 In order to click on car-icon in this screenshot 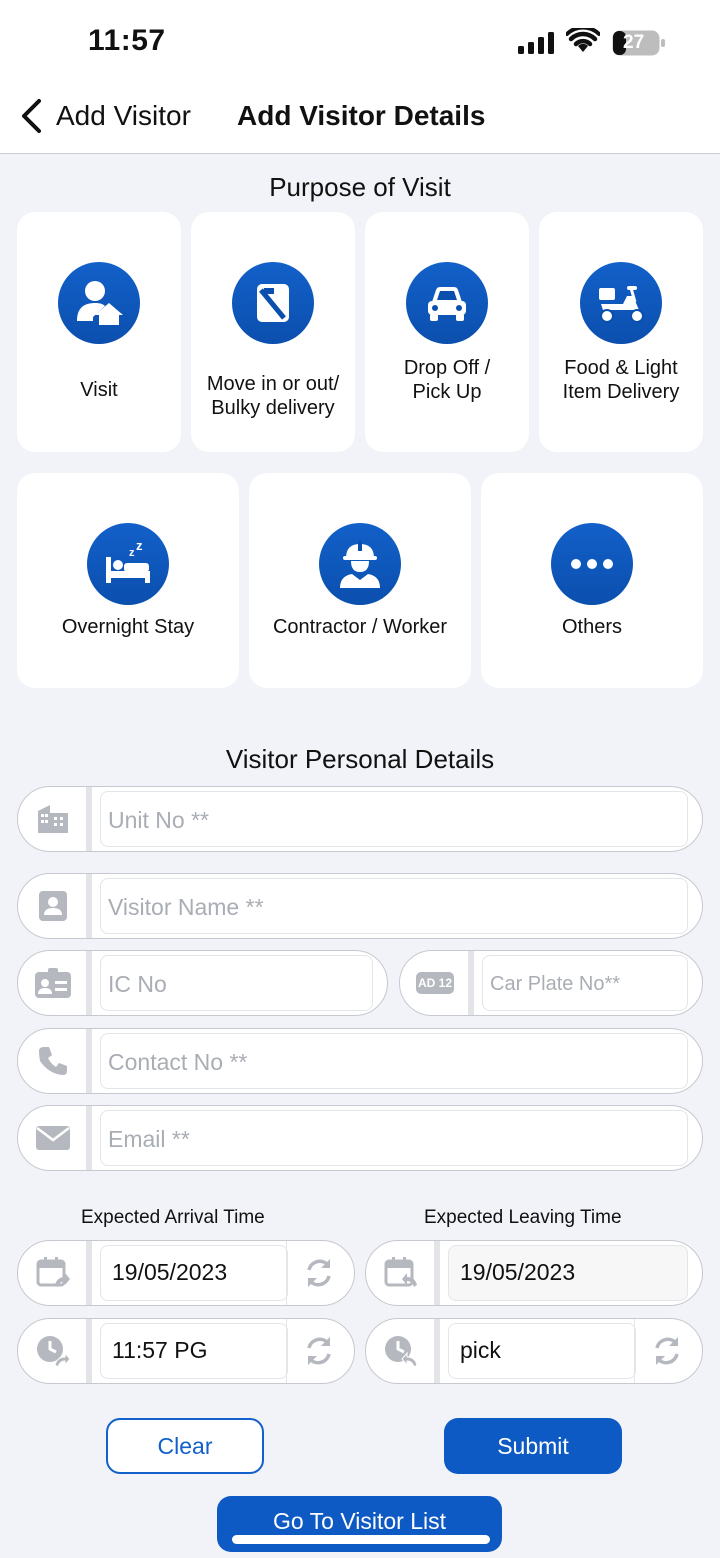, I will do `click(447, 303)`.